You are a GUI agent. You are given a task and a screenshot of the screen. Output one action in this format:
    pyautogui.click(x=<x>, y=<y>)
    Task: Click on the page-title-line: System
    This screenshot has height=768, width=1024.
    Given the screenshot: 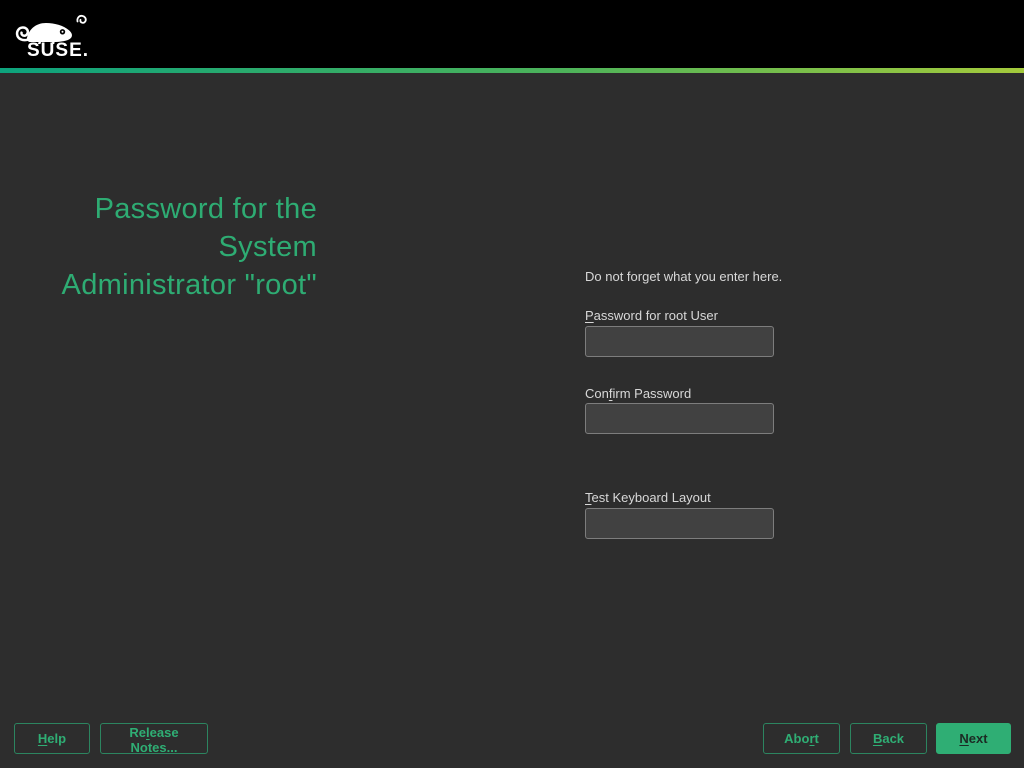 What is the action you would take?
    pyautogui.click(x=267, y=247)
    